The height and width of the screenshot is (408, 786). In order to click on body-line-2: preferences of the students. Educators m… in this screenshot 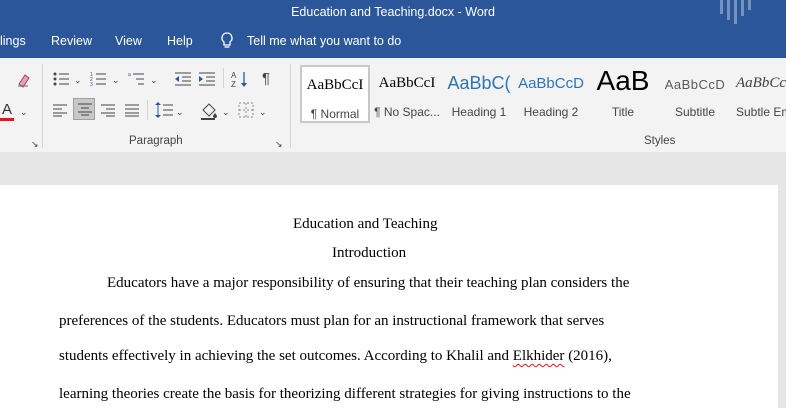, I will do `click(332, 321)`.